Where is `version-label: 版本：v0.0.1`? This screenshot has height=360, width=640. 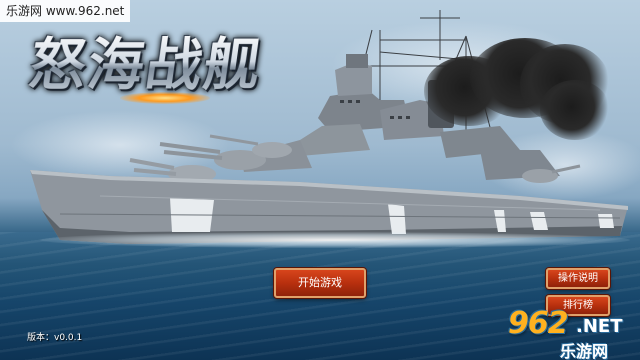
version-label: 版本：v0.0.1 is located at coordinates (55, 338).